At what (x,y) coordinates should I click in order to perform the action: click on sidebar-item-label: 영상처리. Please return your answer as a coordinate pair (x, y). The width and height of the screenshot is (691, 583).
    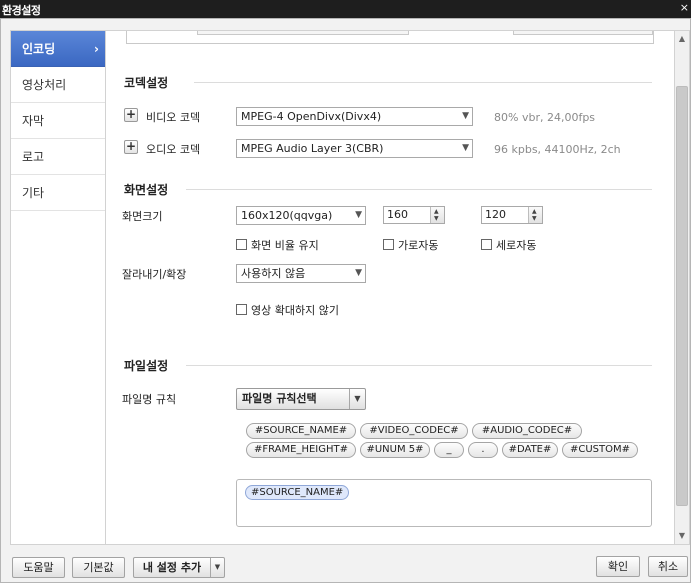
    Looking at the image, I should click on (44, 85).